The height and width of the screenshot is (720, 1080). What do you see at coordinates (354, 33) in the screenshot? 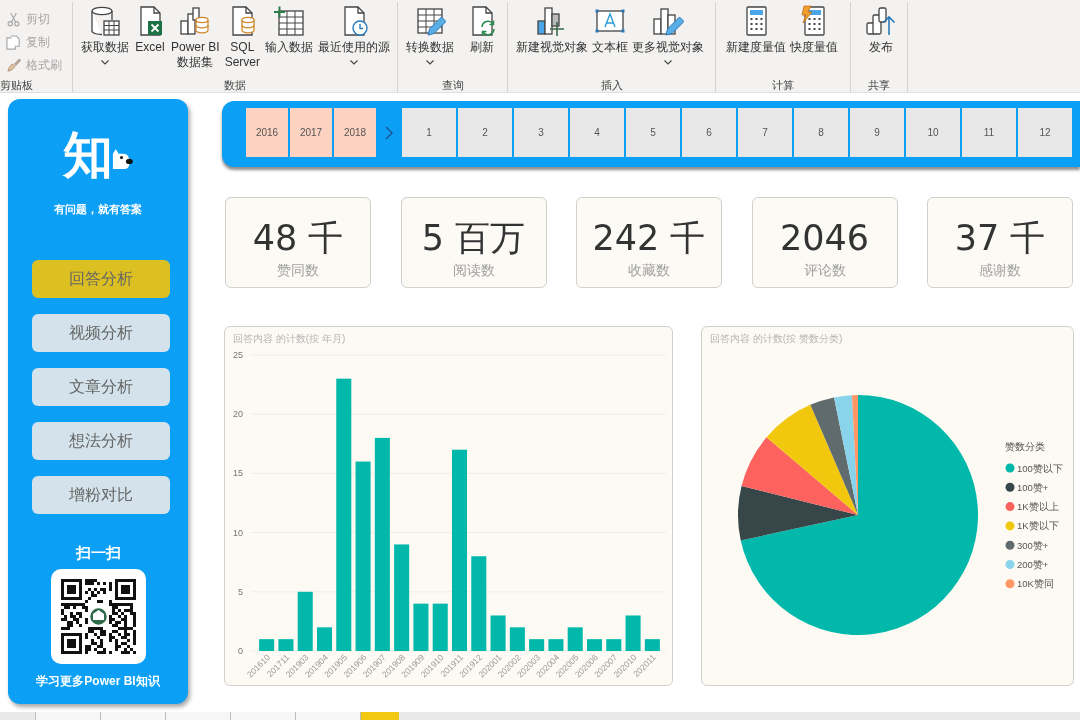
I see `ribbon-button: 最近使用的源` at bounding box center [354, 33].